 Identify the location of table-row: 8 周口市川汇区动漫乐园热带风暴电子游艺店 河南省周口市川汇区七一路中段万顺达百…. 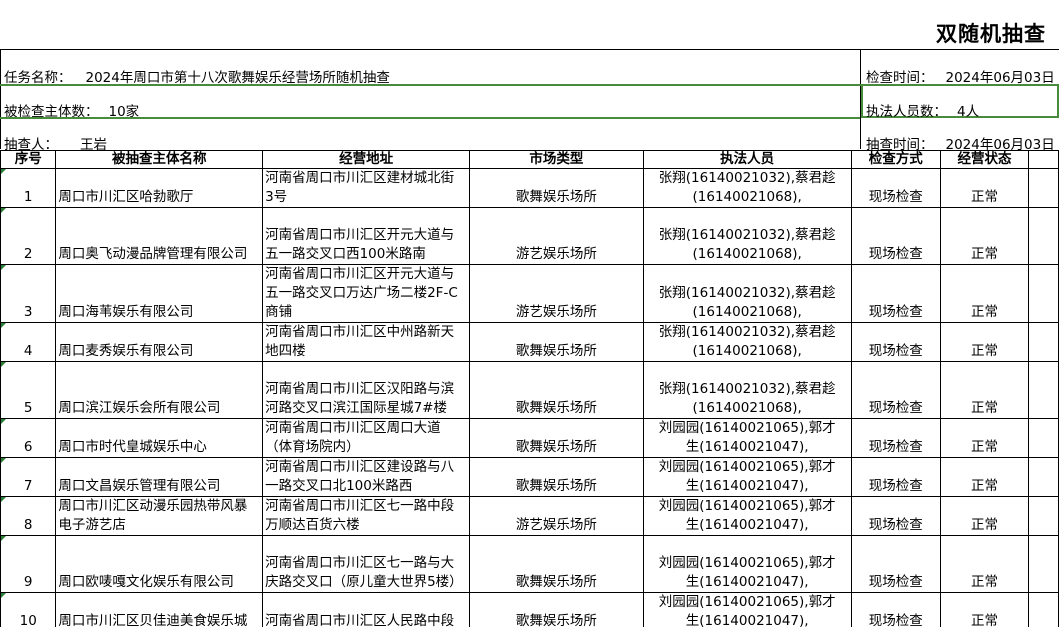
(529, 516).